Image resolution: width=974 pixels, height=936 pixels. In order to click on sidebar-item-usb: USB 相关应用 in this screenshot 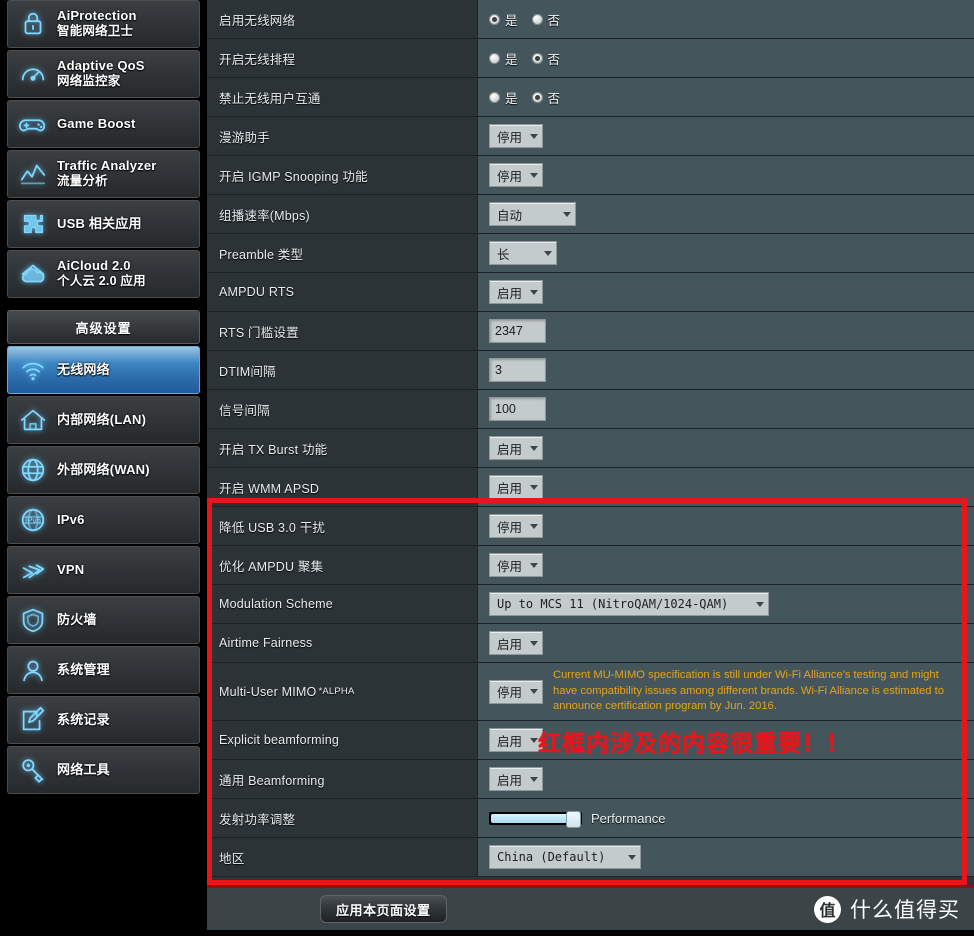, I will do `click(103, 224)`.